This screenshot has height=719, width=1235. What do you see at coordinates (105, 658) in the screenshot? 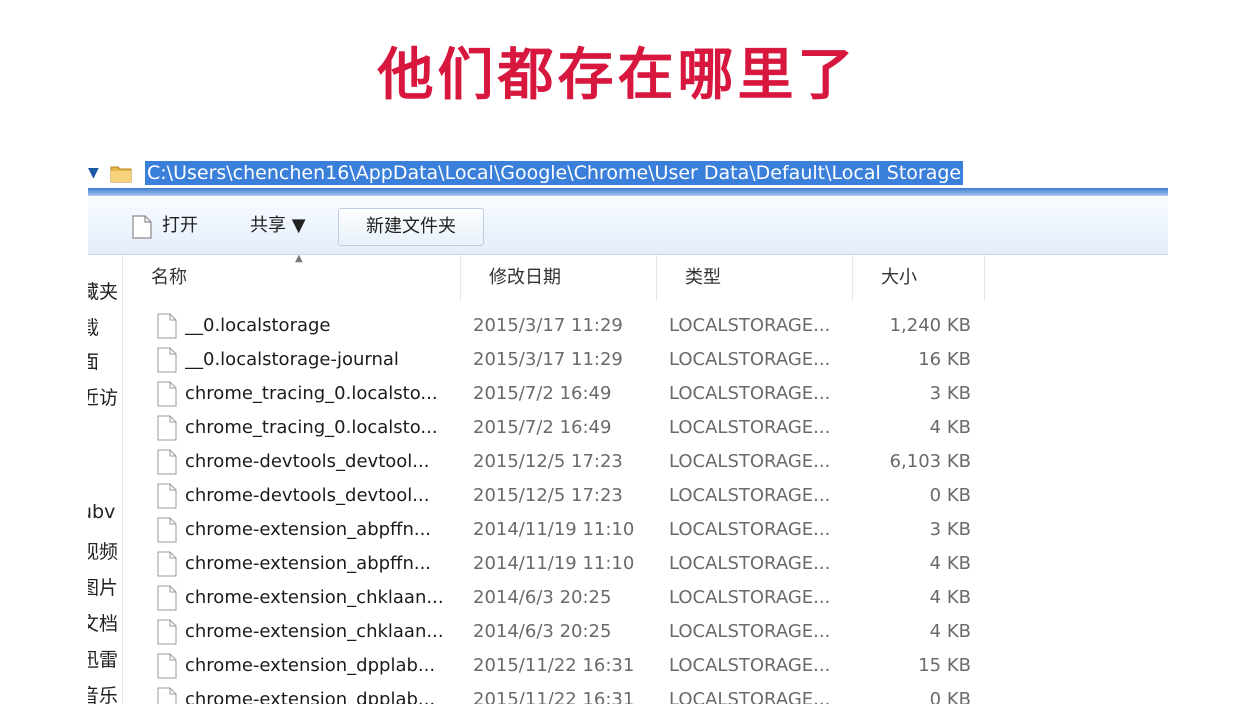
I see `nav-item-thunder: 迅雷` at bounding box center [105, 658].